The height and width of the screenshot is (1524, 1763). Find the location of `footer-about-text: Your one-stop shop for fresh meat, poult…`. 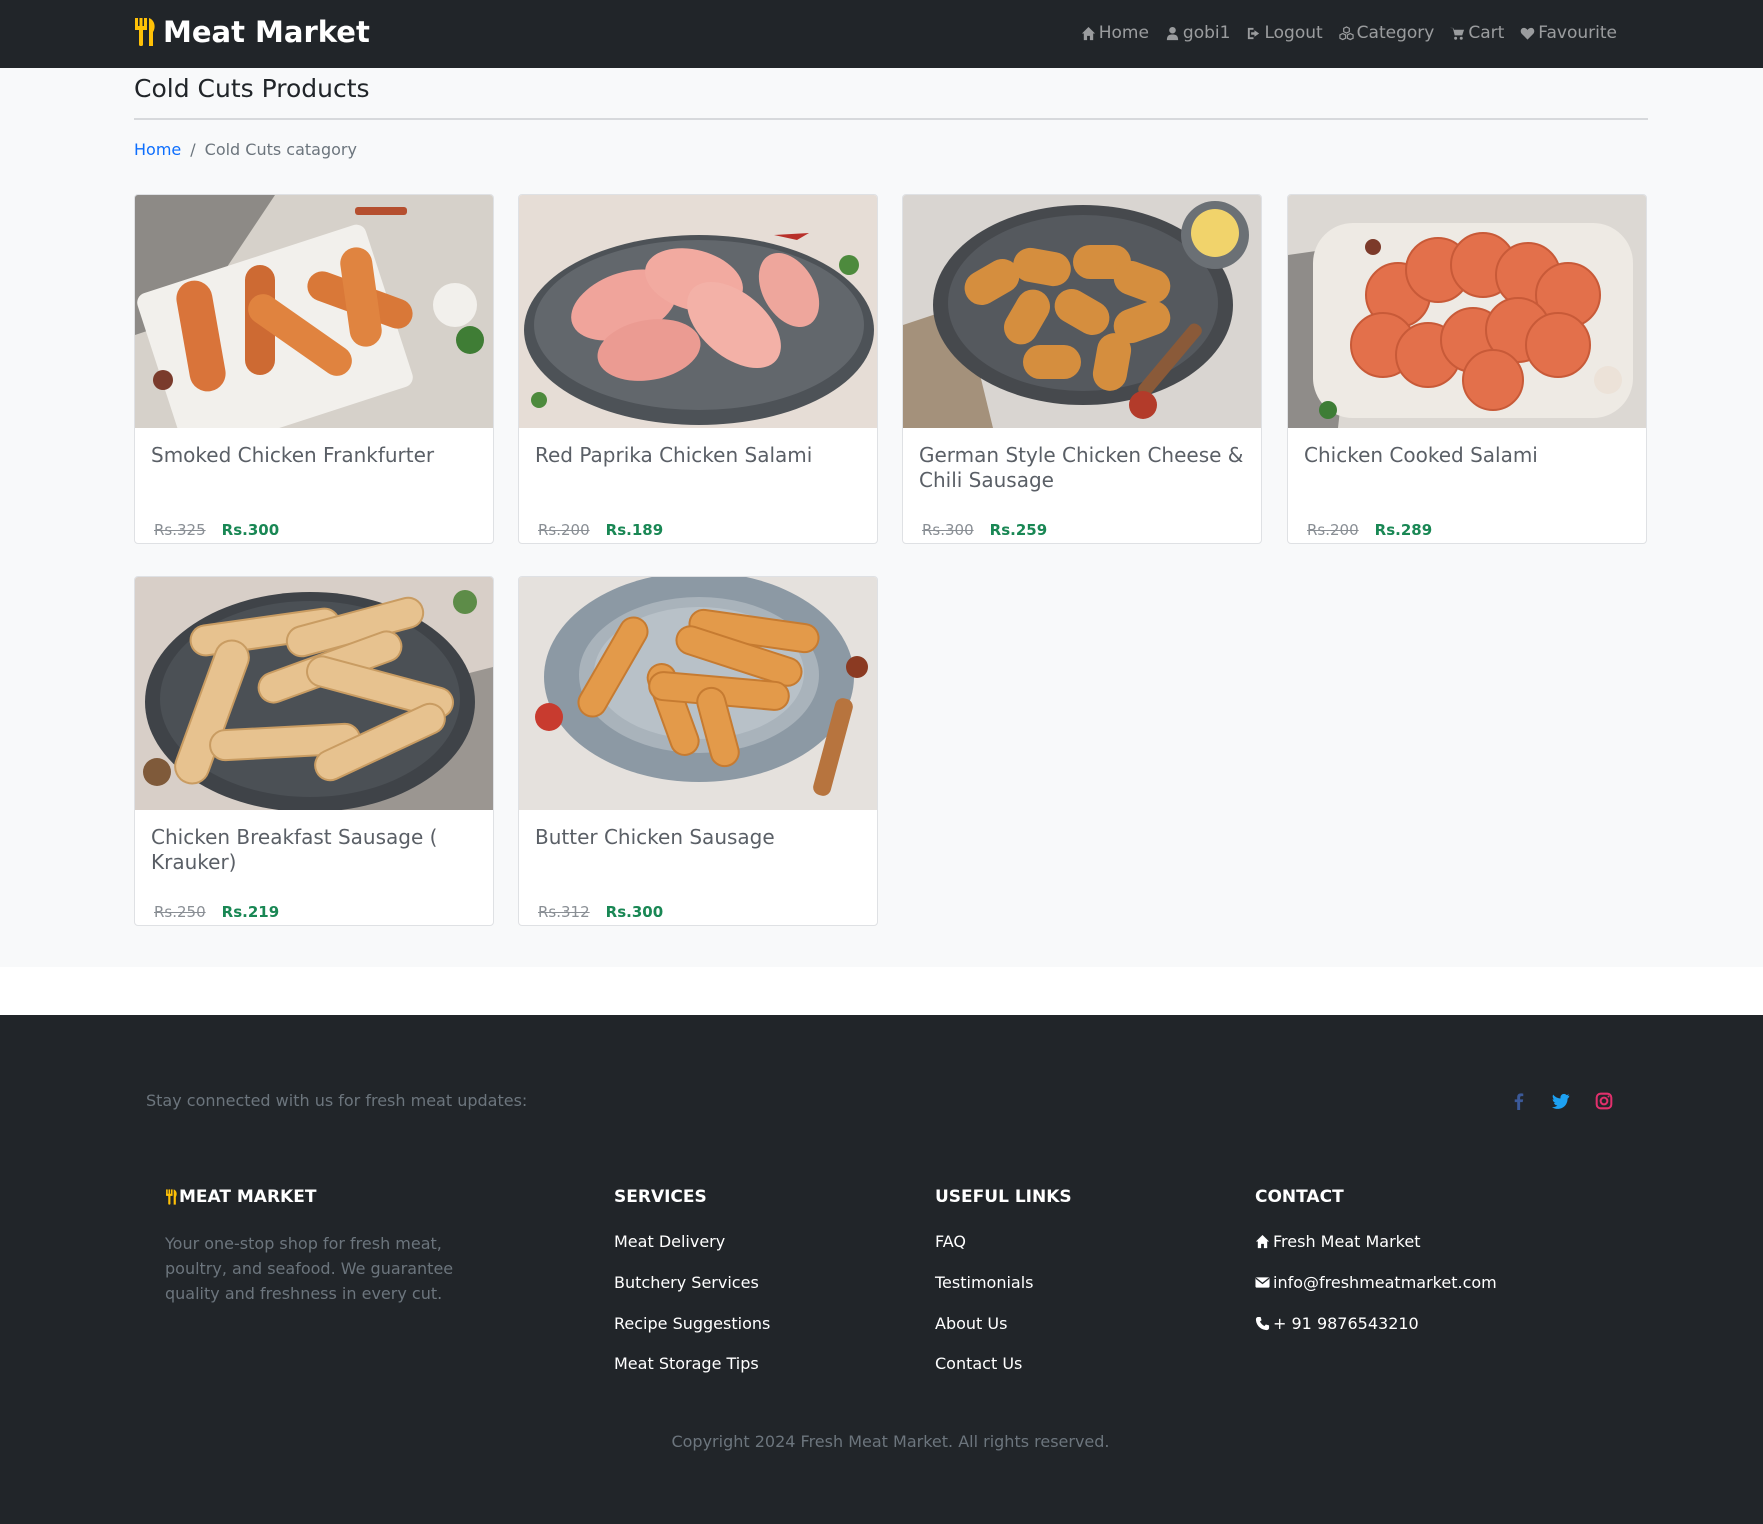

footer-about-text: Your one-stop shop for fresh meat, poult… is located at coordinates (309, 1268).